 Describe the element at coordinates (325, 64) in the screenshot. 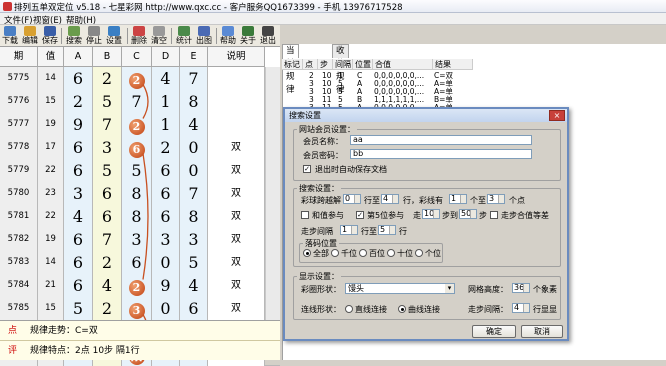

I see `list-header: 步` at that location.